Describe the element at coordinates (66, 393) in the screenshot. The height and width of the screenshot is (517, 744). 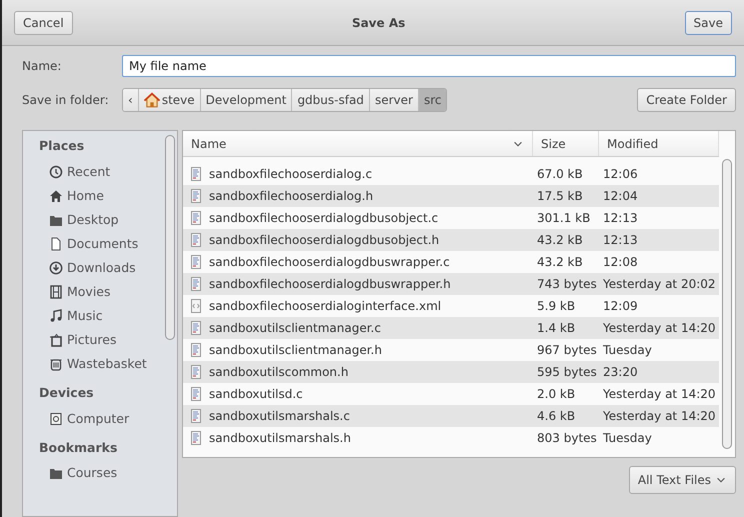
I see `section-heading: Devices` at that location.